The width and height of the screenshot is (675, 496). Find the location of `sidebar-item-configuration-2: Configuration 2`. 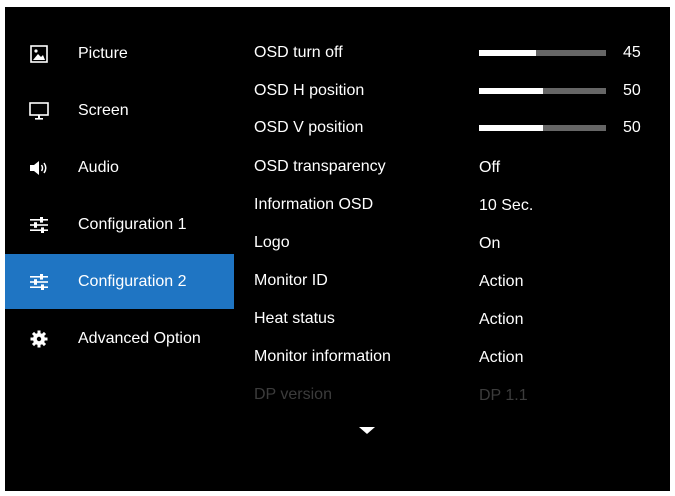

sidebar-item-configuration-2: Configuration 2 is located at coordinates (119, 281).